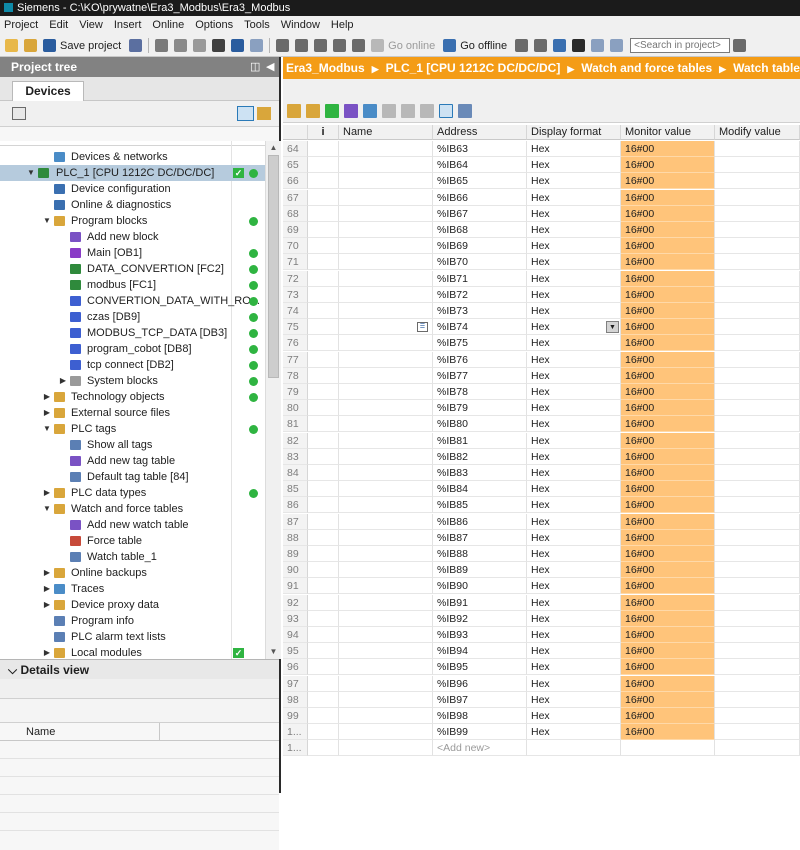 The width and height of the screenshot is (800, 850). I want to click on open-project-icon, so click(30, 45).